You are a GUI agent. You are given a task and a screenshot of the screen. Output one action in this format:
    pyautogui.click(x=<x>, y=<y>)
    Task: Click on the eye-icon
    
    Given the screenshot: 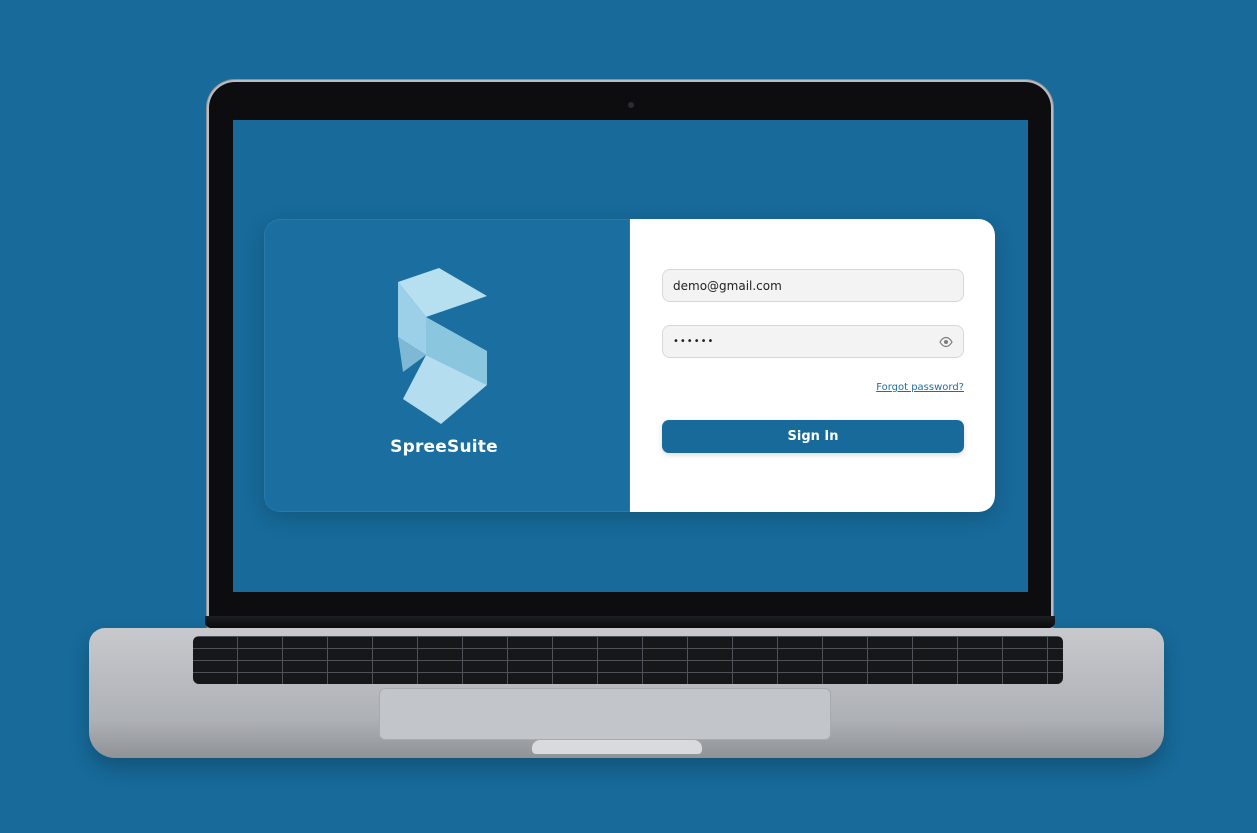 What is the action you would take?
    pyautogui.click(x=946, y=342)
    